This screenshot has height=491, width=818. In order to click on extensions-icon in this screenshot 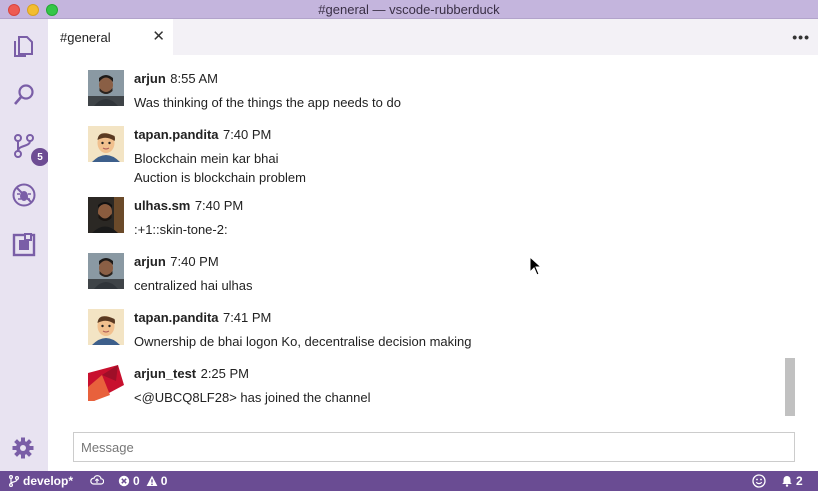, I will do `click(24, 245)`.